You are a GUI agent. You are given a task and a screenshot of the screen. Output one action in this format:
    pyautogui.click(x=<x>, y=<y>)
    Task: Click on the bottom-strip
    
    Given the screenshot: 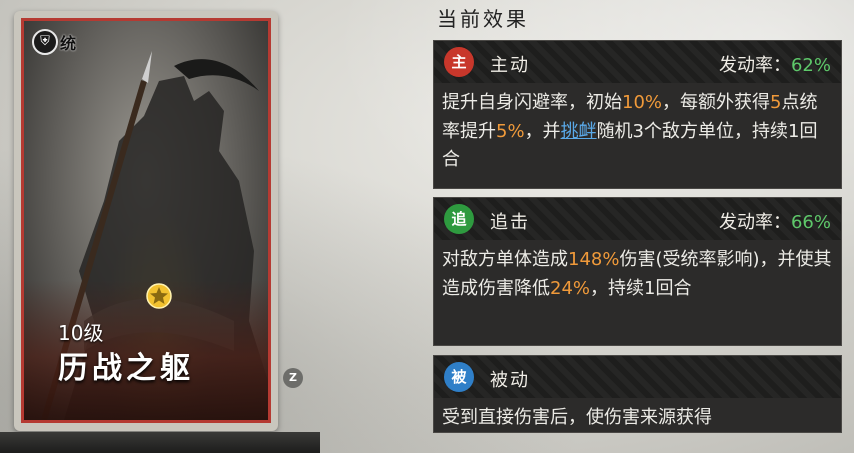 What is the action you would take?
    pyautogui.click(x=160, y=442)
    